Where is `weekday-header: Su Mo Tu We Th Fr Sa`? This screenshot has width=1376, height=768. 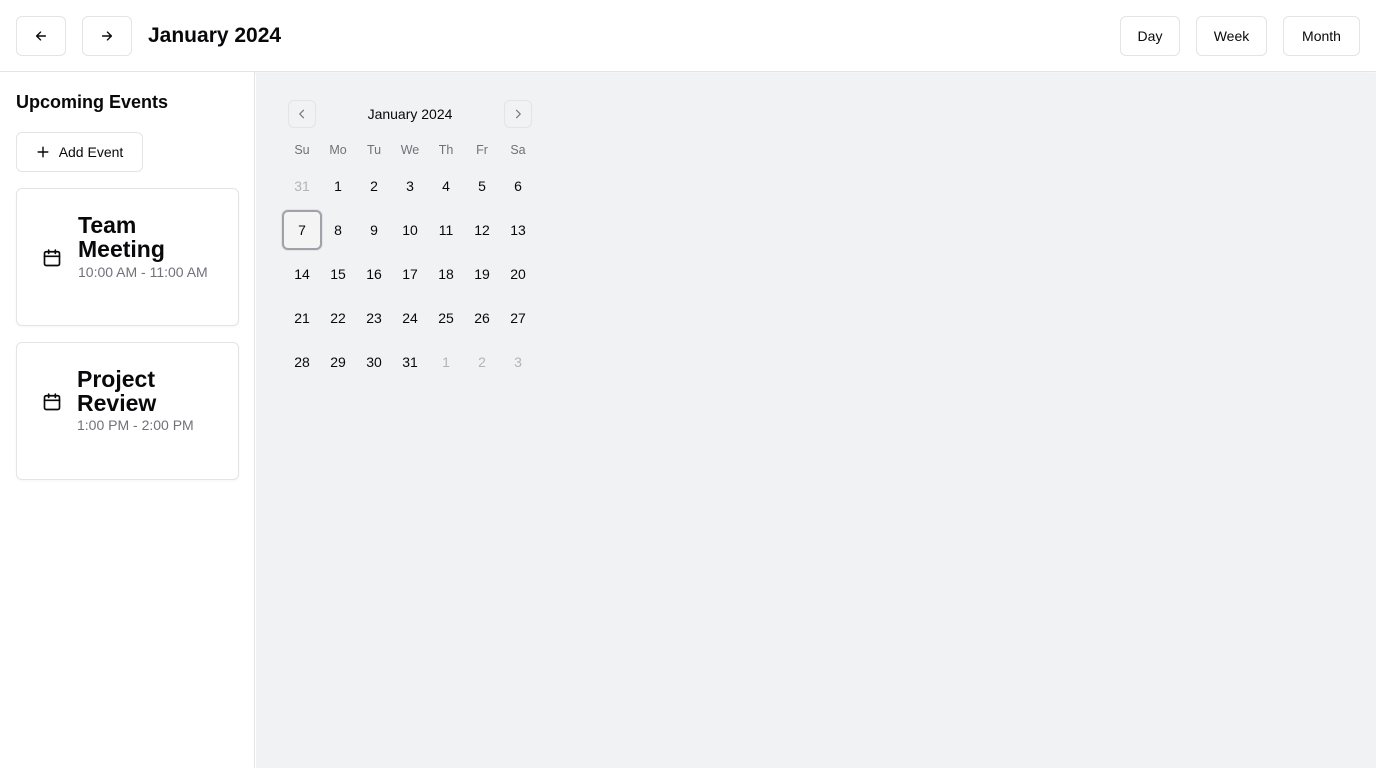 weekday-header: Su Mo Tu We Th Fr Sa is located at coordinates (410, 150).